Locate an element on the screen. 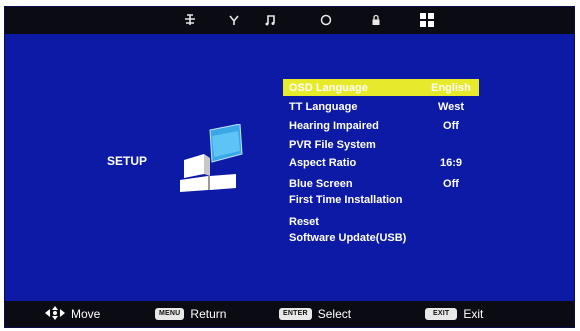 The height and width of the screenshot is (331, 580). setup-grid-icon is located at coordinates (427, 20).